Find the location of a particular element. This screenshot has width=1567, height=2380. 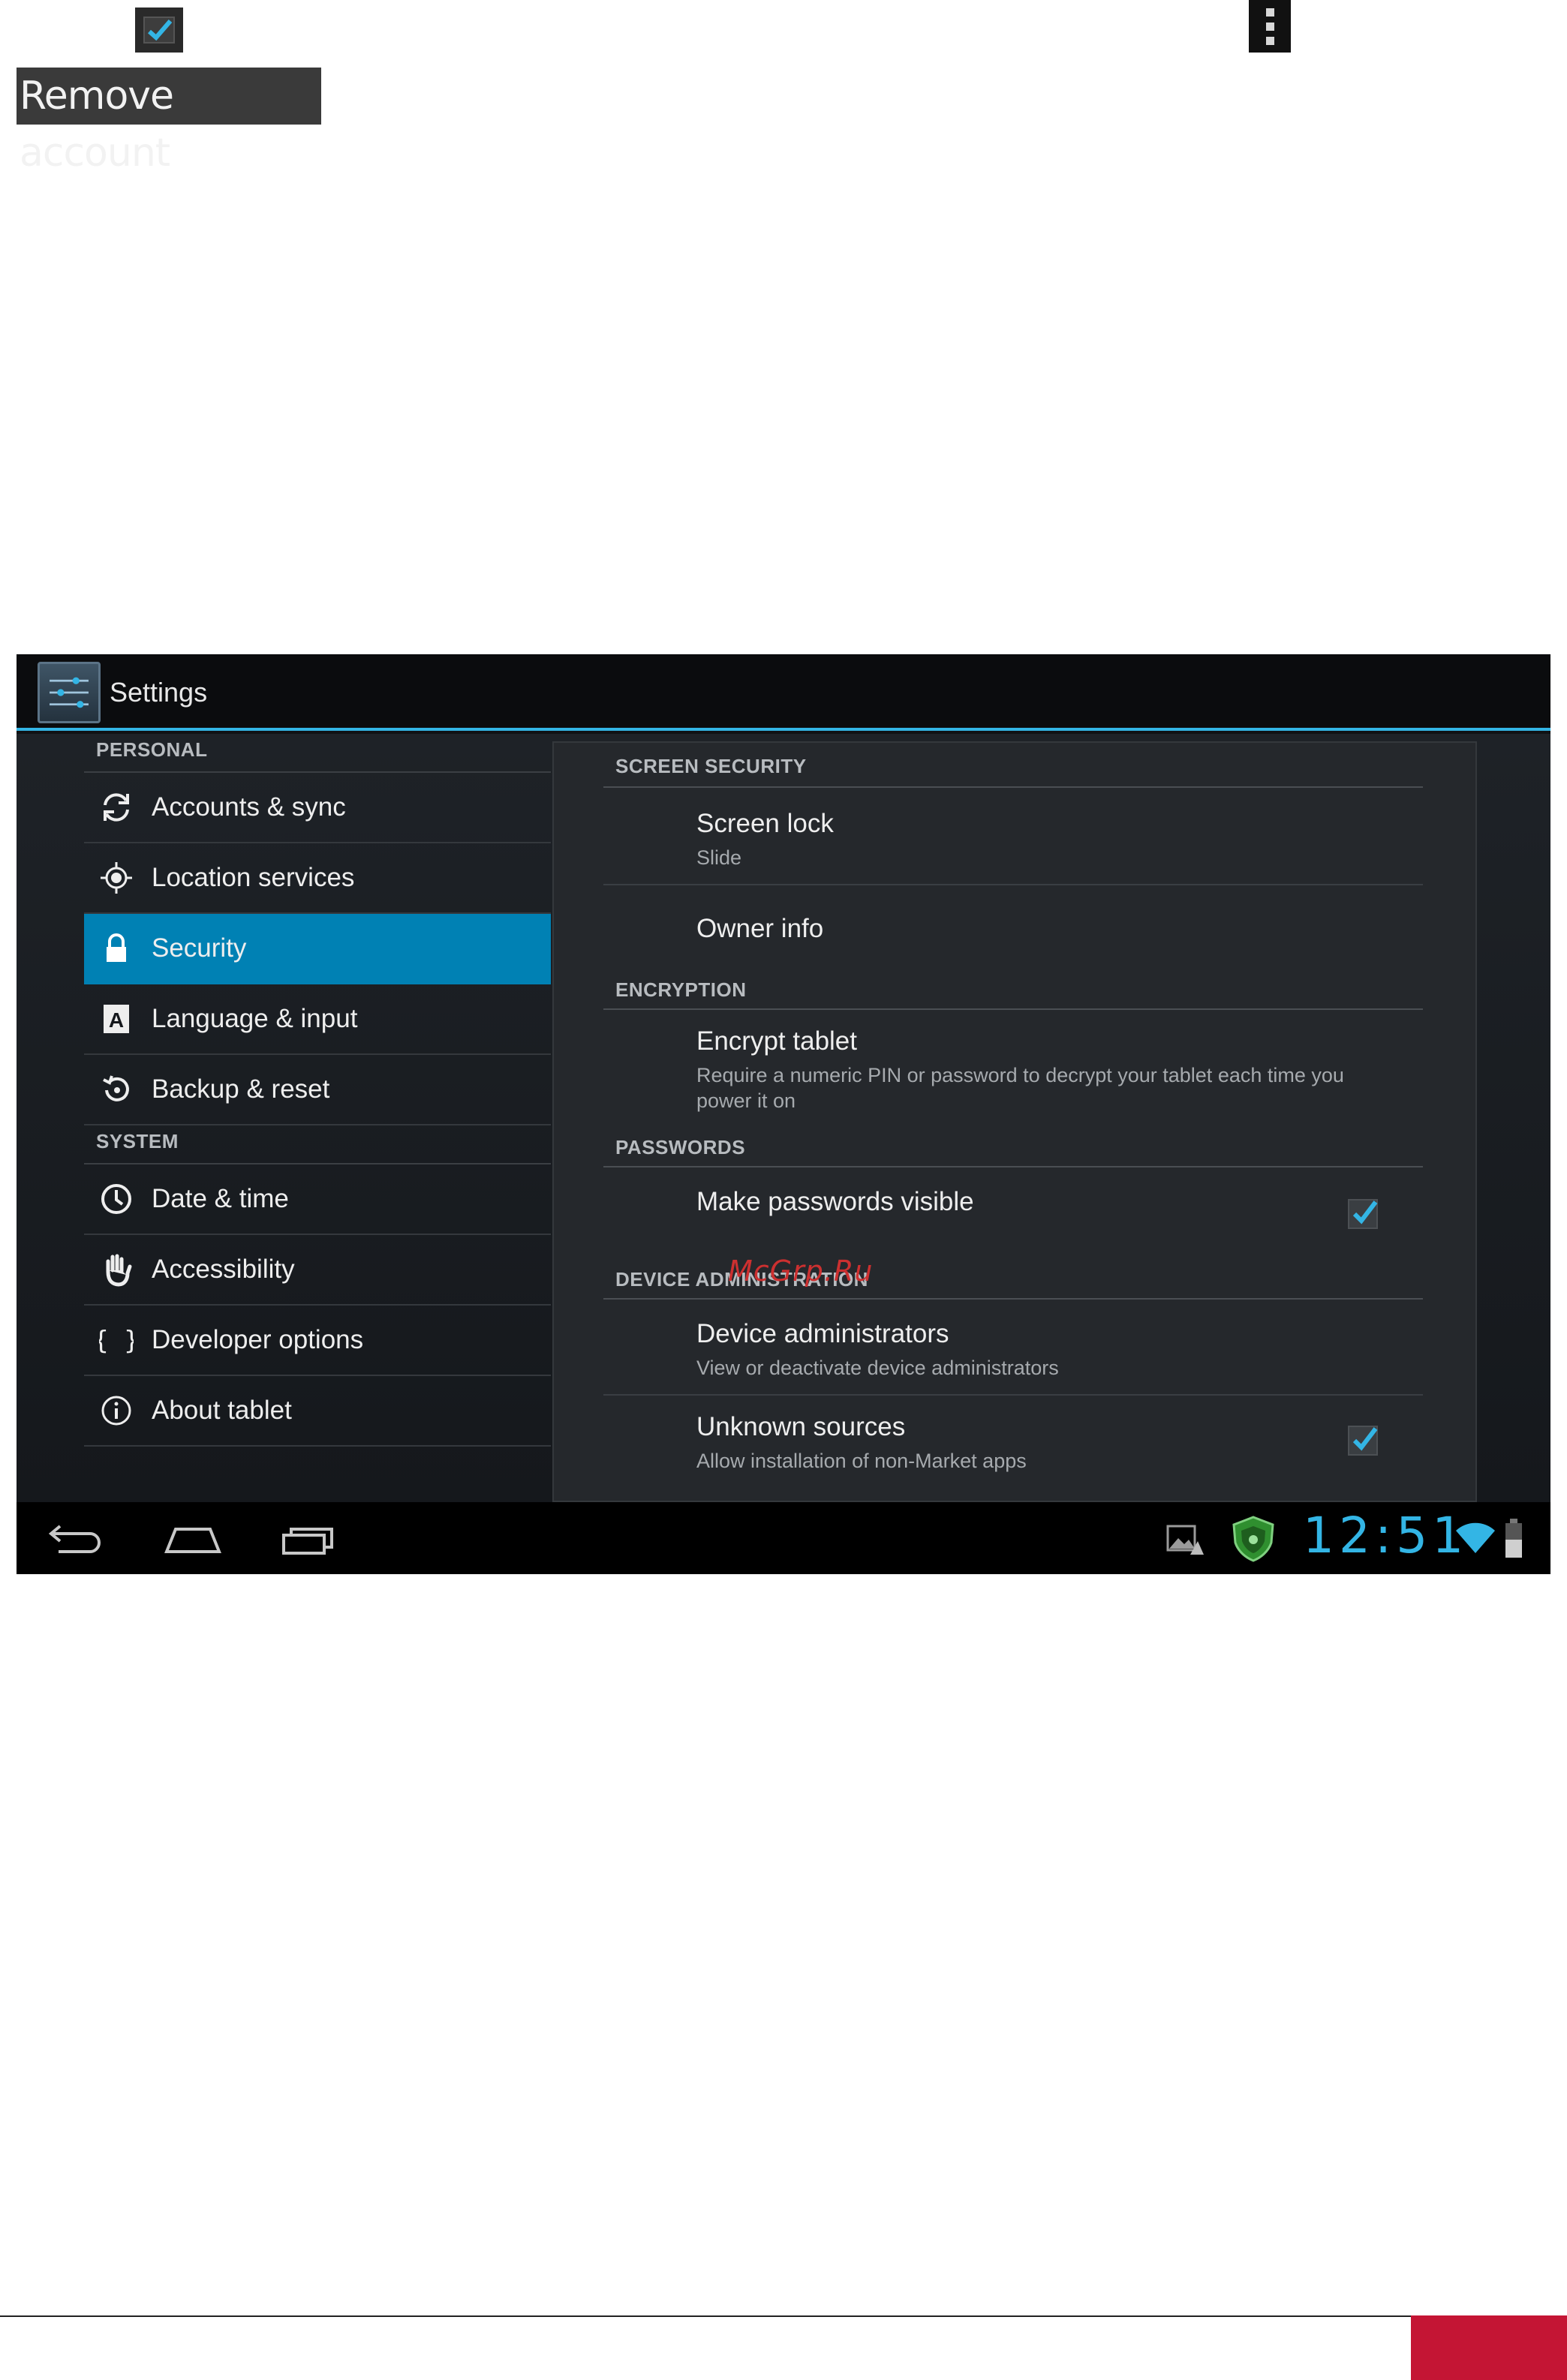

setting-title: Owner info is located at coordinates (760, 928).